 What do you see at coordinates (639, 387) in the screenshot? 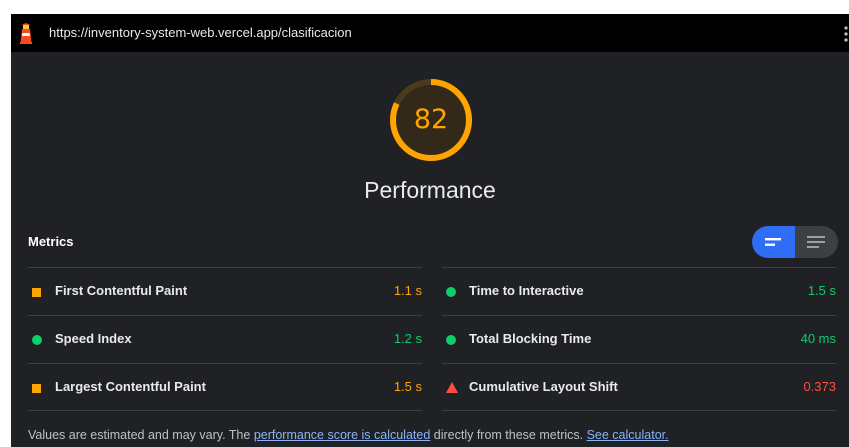
I see `metric-cumulative-layout-shift: Cumulative Layout Shift 0.373` at bounding box center [639, 387].